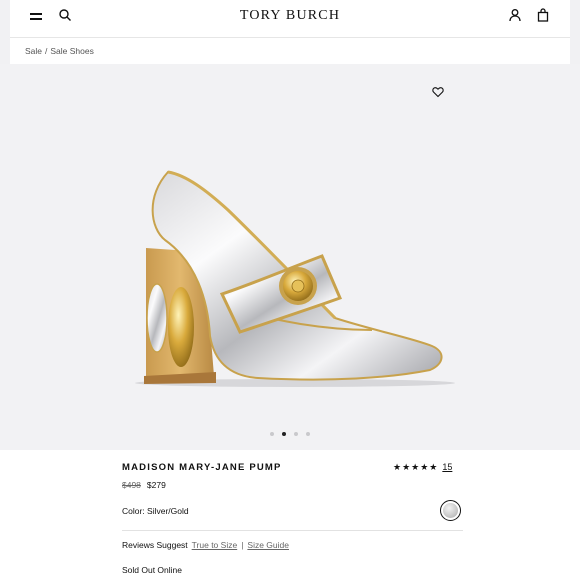 The height and width of the screenshot is (580, 580). I want to click on account-icon, so click(515, 15).